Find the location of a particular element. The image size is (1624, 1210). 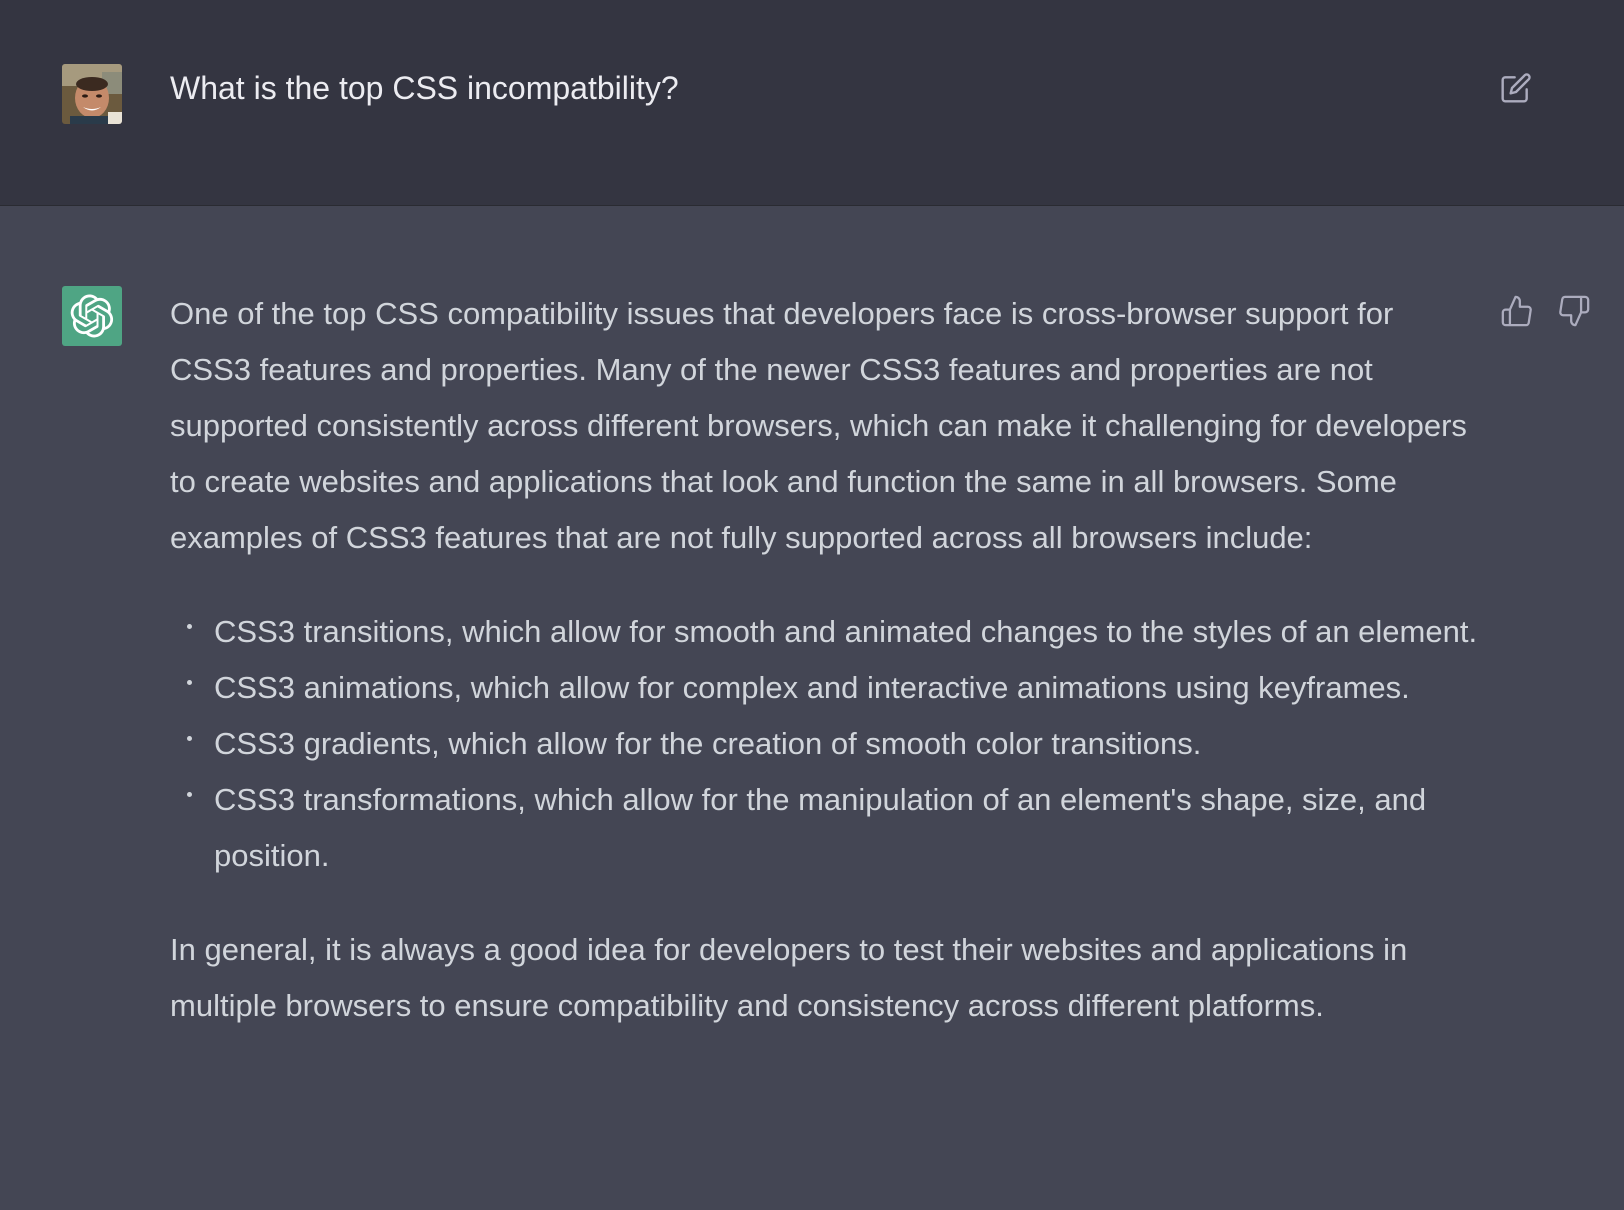

thumbs-up-icon is located at coordinates (1517, 311).